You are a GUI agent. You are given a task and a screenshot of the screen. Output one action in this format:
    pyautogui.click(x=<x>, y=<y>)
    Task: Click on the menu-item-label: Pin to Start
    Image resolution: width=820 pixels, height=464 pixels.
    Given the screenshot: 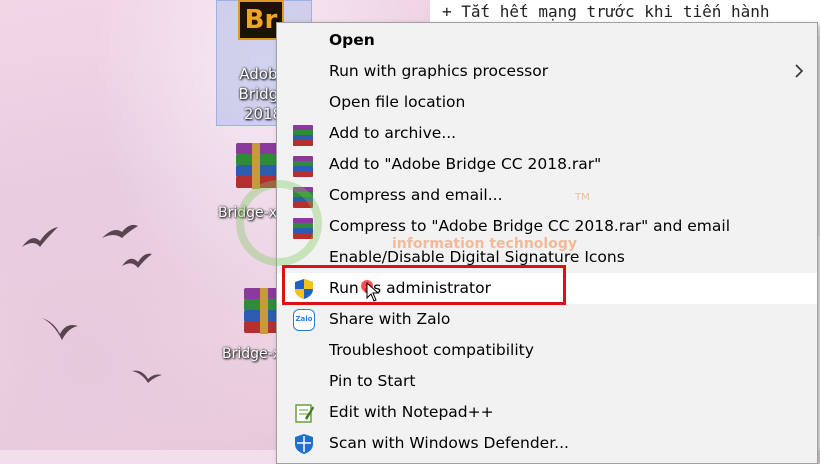 What is the action you would take?
    pyautogui.click(x=372, y=381)
    